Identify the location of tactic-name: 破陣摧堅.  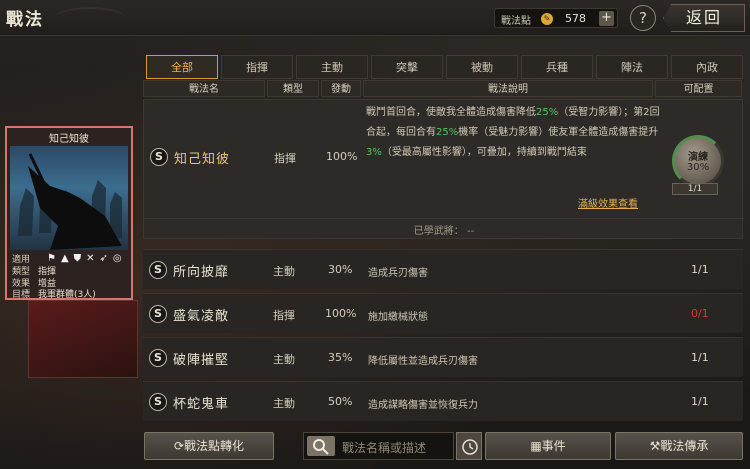
(201, 360).